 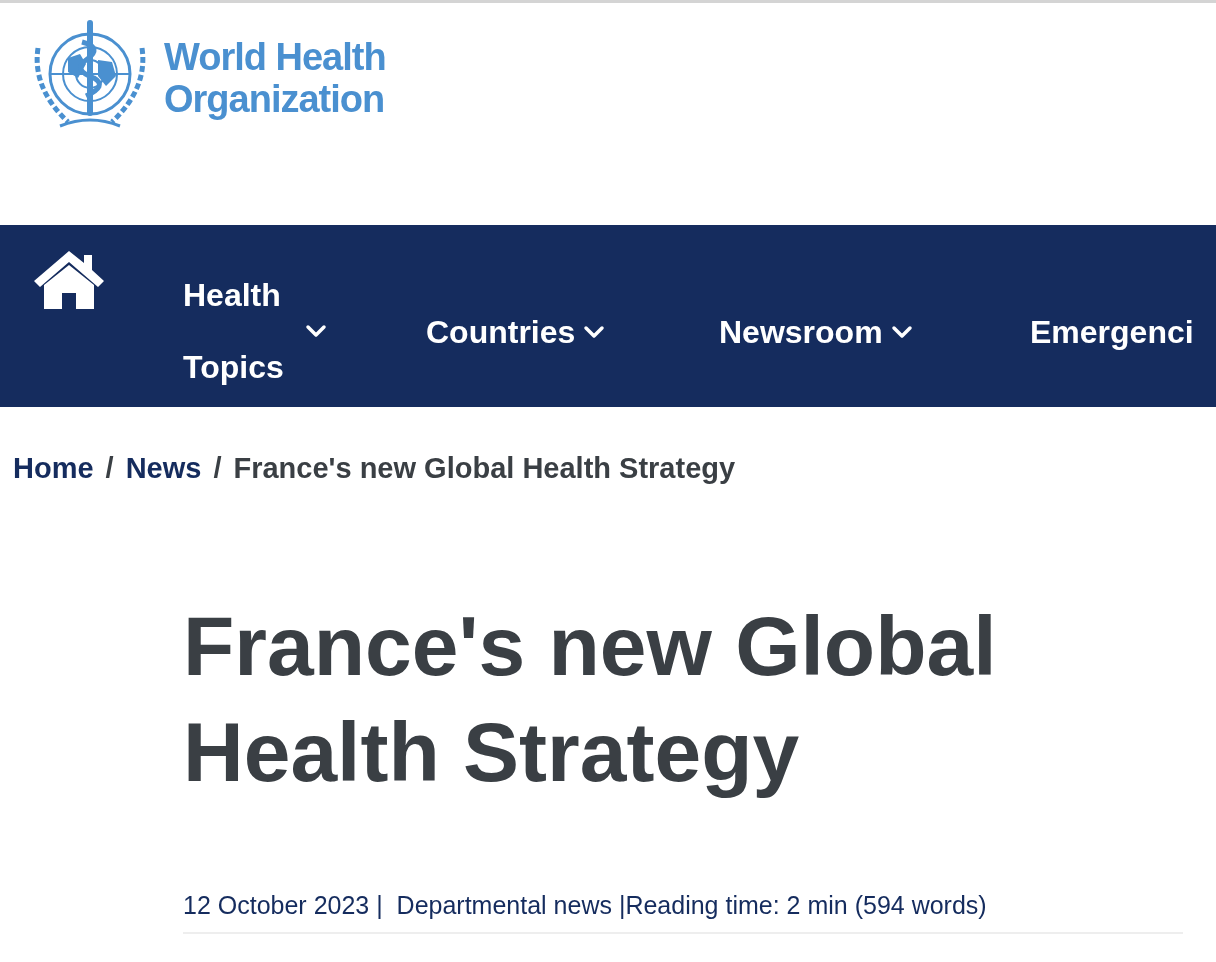 What do you see at coordinates (874, 332) in the screenshot?
I see `nav-menu-item: Newsroom` at bounding box center [874, 332].